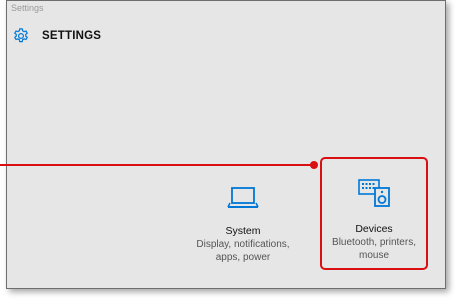 The width and height of the screenshot is (455, 303). Describe the element at coordinates (374, 193) in the screenshot. I see `devices-icon` at that location.